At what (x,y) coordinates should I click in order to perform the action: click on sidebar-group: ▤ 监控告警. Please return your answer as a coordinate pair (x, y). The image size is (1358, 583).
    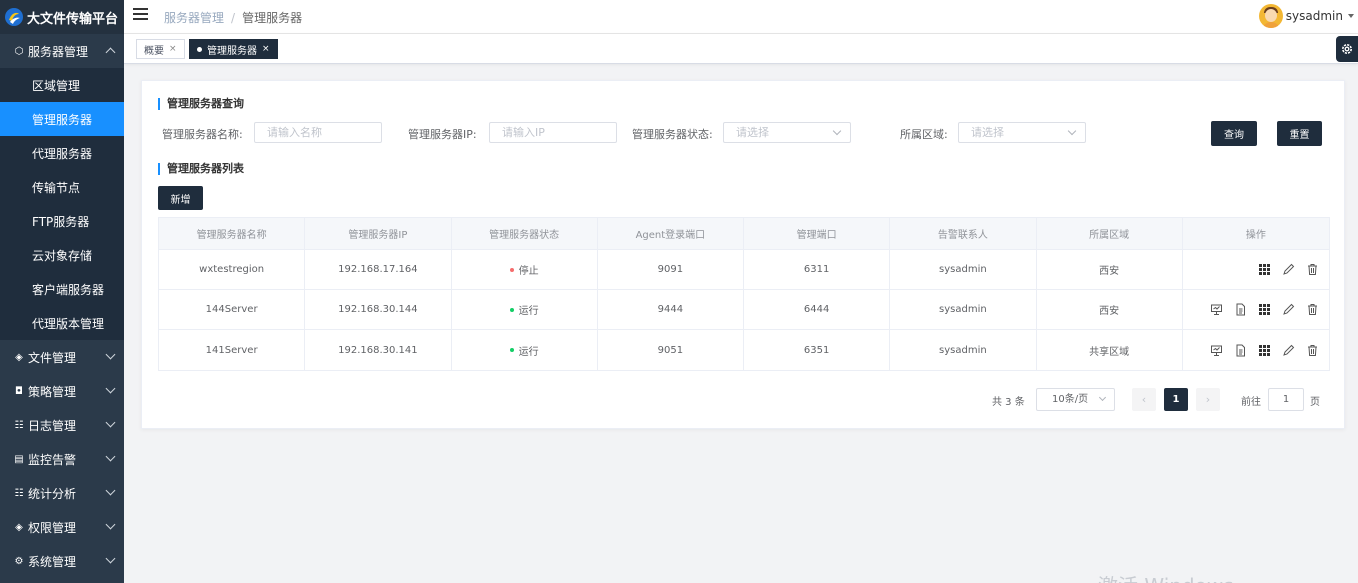
    Looking at the image, I should click on (62, 459).